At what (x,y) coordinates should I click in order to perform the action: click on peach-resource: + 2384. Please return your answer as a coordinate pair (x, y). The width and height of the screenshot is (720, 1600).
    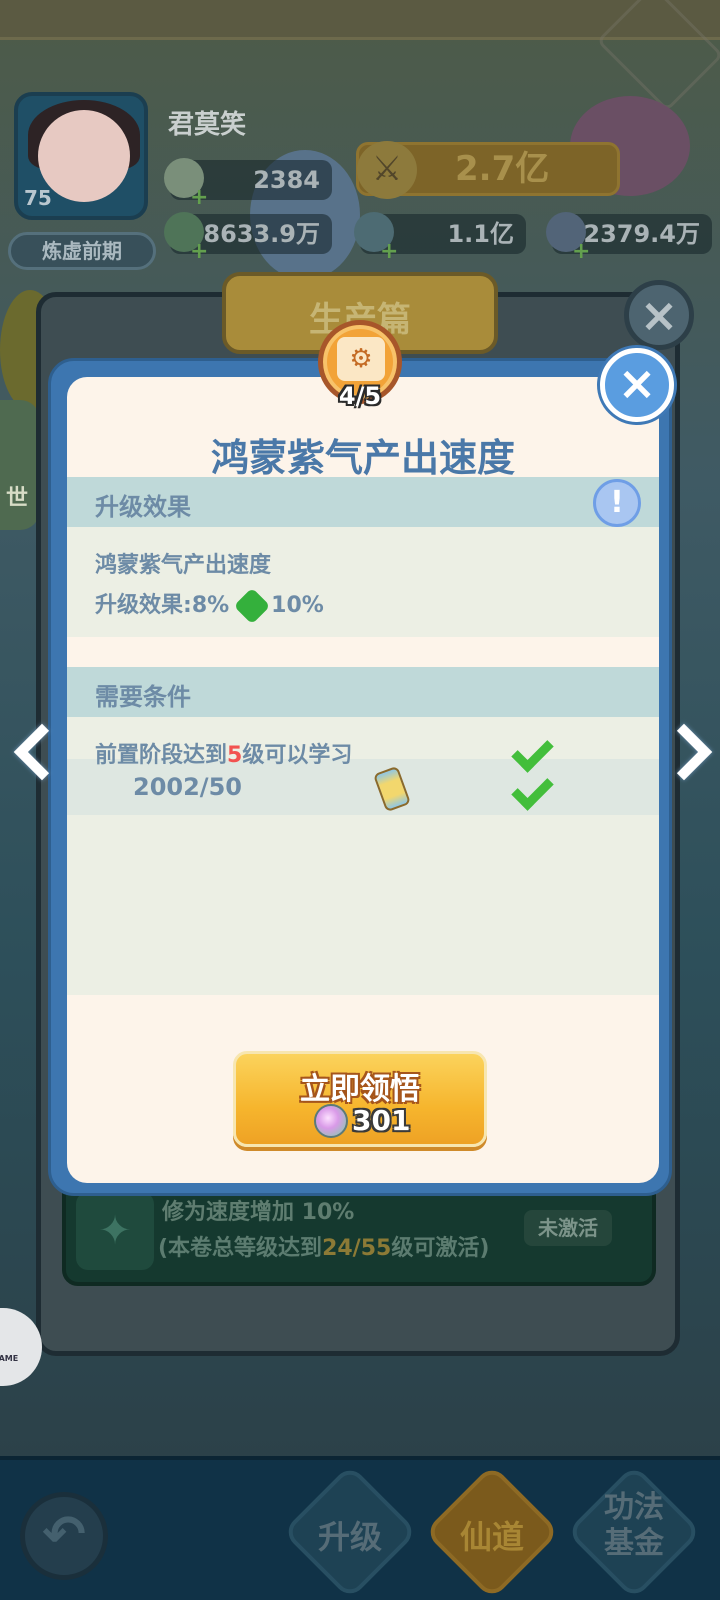
    Looking at the image, I should click on (248, 184).